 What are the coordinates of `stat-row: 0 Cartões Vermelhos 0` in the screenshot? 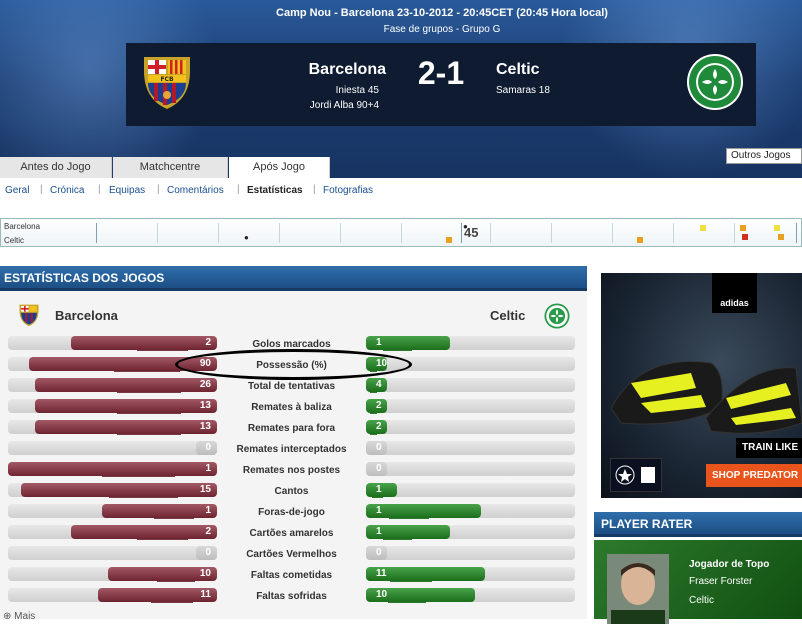 It's located at (293, 553).